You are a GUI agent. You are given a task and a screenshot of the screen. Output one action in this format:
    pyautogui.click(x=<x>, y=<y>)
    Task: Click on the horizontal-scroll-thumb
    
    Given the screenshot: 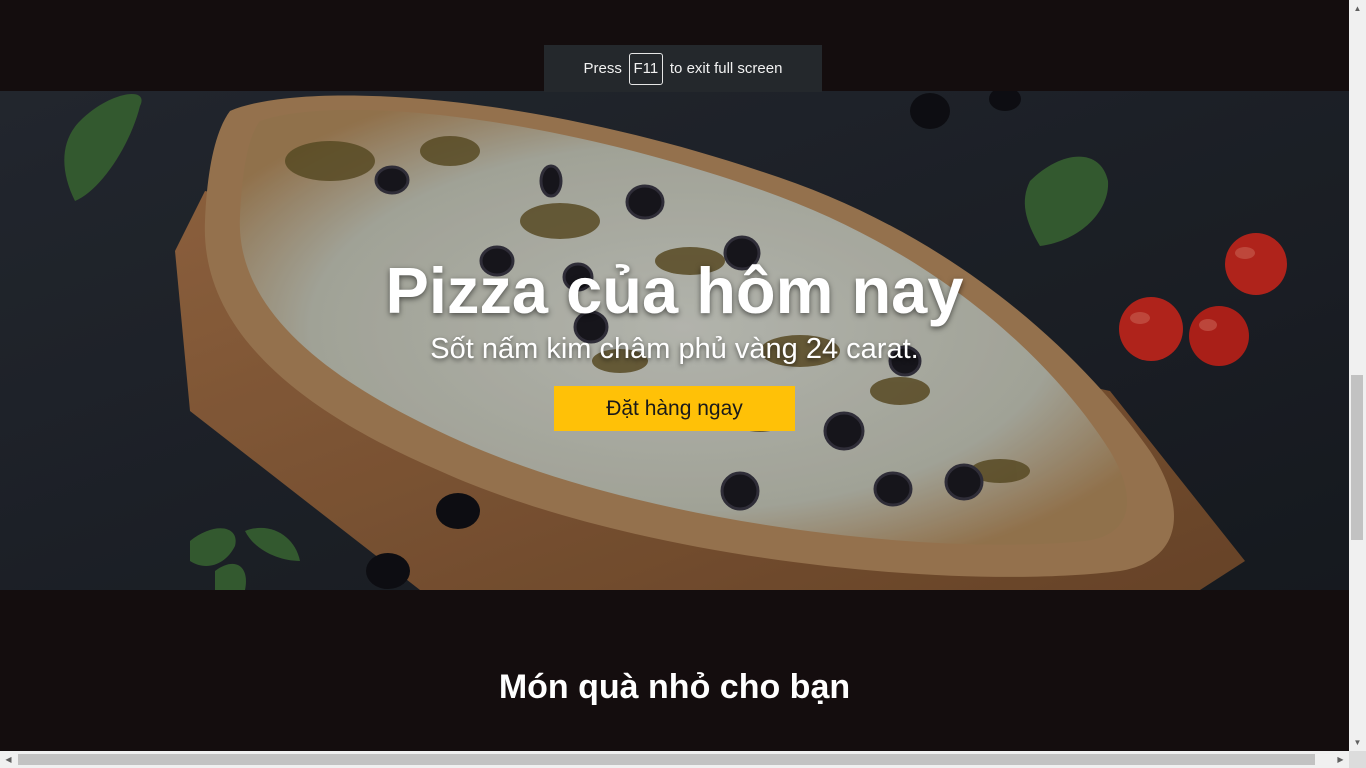 What is the action you would take?
    pyautogui.click(x=666, y=759)
    